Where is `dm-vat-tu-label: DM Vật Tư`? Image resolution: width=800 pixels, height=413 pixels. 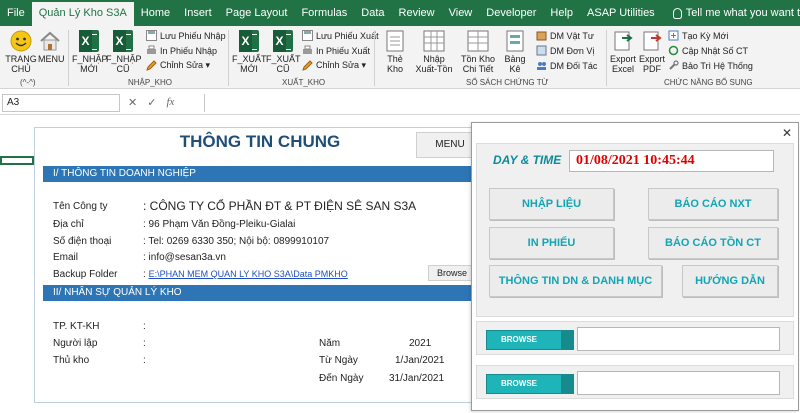
dm-vat-tu-label: DM Vật Tư is located at coordinates (572, 35).